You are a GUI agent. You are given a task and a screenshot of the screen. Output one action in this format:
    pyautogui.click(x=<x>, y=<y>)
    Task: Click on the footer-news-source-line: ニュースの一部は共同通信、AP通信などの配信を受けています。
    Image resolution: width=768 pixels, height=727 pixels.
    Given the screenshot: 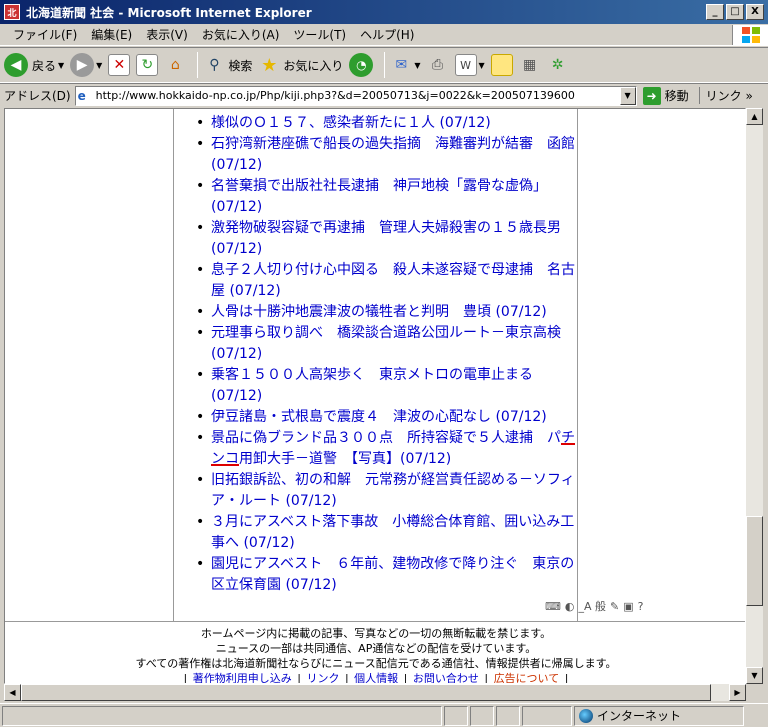 What is the action you would take?
    pyautogui.click(x=376, y=648)
    